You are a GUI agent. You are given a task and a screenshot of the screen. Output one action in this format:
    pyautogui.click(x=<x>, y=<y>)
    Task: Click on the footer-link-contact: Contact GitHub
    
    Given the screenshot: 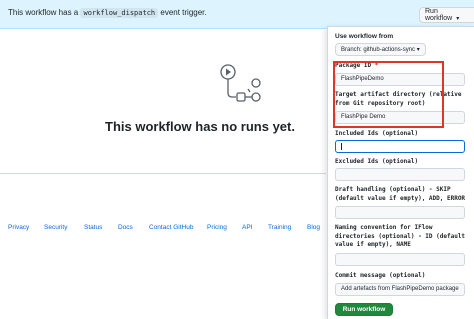 What is the action you would take?
    pyautogui.click(x=171, y=227)
    